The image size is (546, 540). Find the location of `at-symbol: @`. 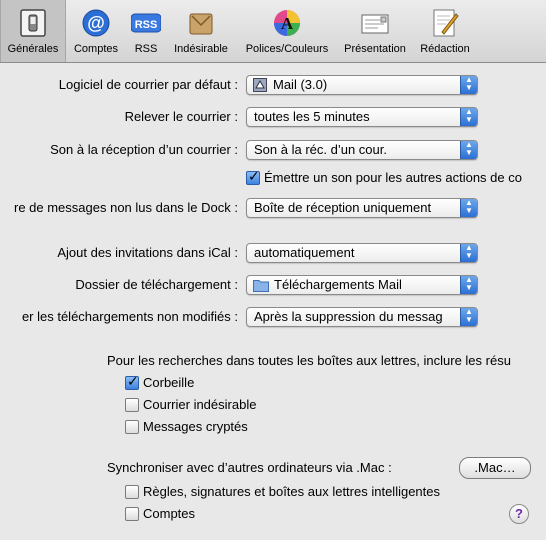

at-symbol: @ is located at coordinates (96, 23).